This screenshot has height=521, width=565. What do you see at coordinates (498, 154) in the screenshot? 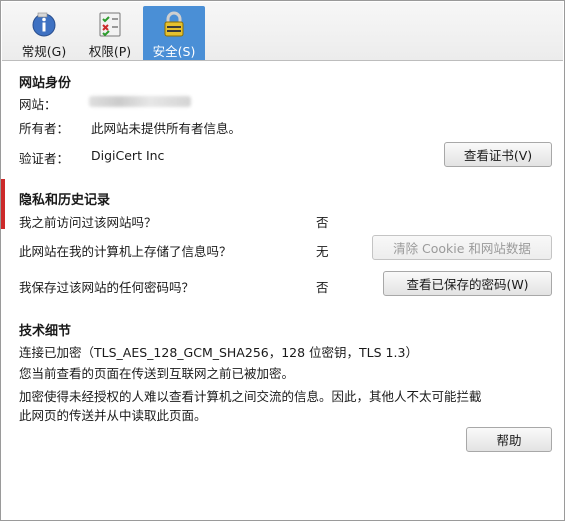
I see `view-certificate-button: 查看证书(V)` at bounding box center [498, 154].